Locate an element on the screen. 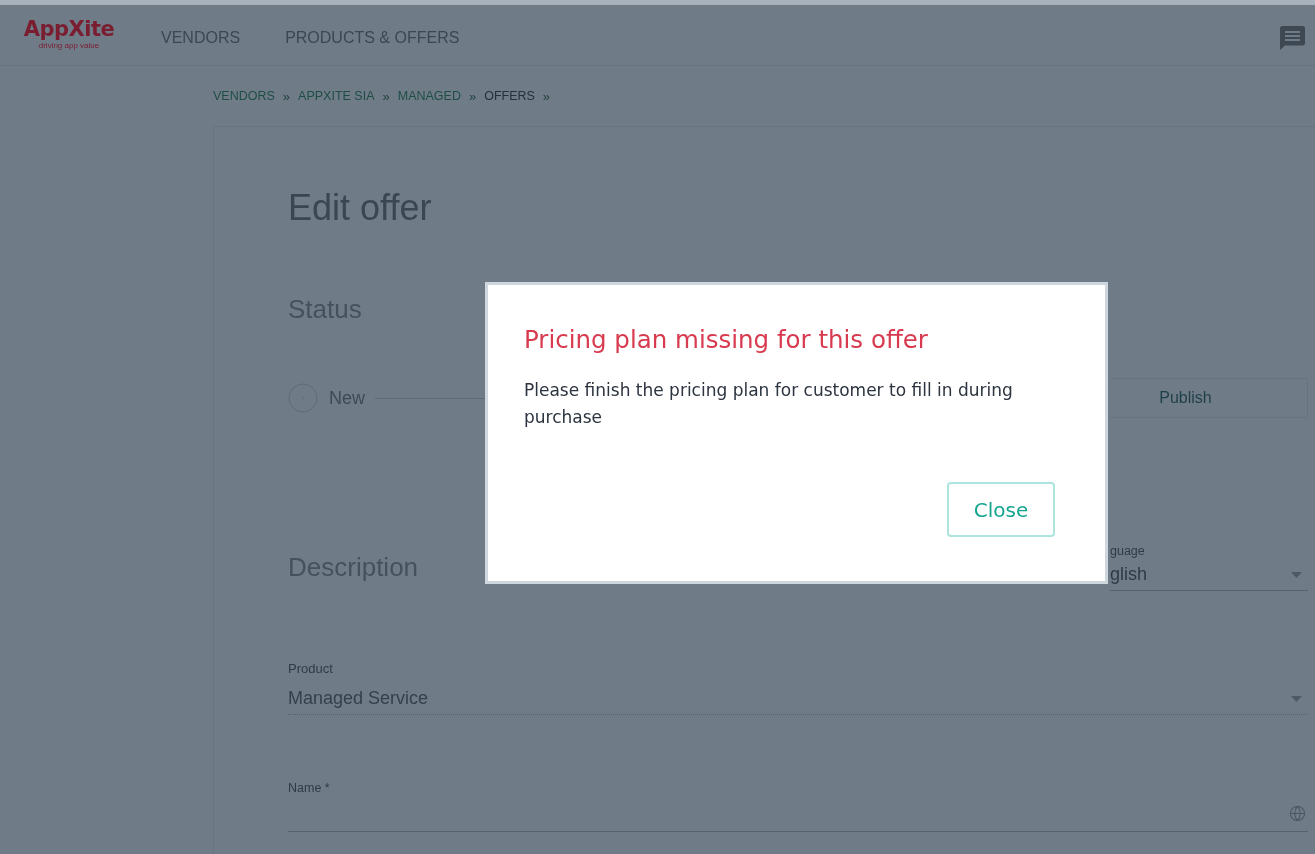 The height and width of the screenshot is (854, 1315). dialog-title: Pricing plan missing for this offer is located at coordinates (726, 340).